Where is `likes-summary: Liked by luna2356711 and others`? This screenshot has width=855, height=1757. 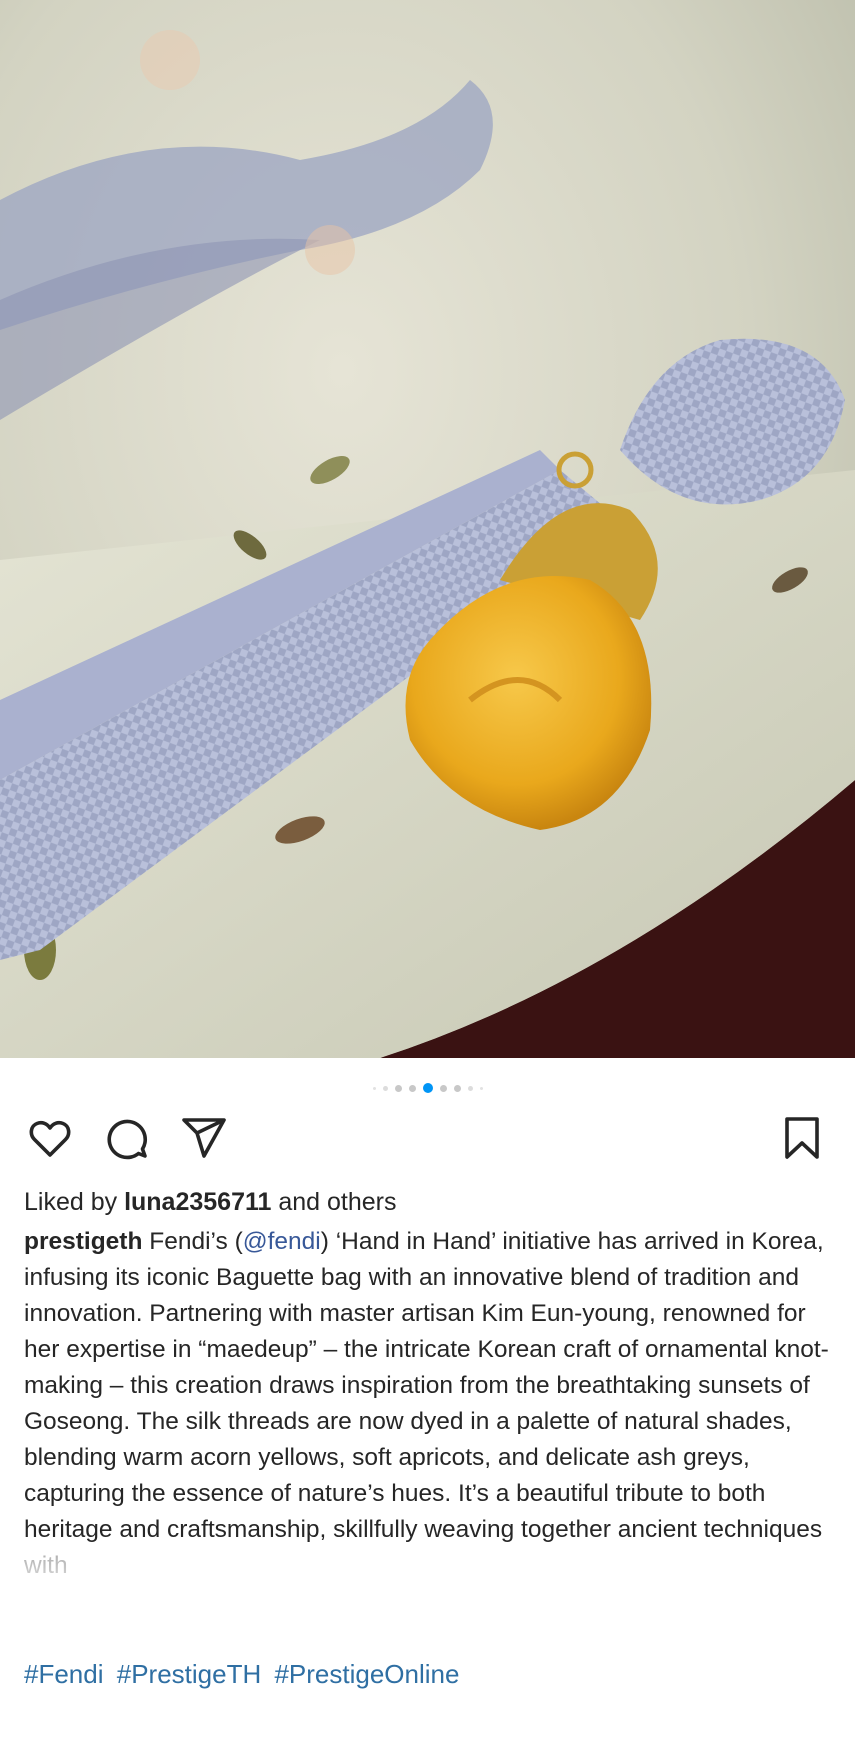 likes-summary: Liked by luna2356711 and others is located at coordinates (210, 1202).